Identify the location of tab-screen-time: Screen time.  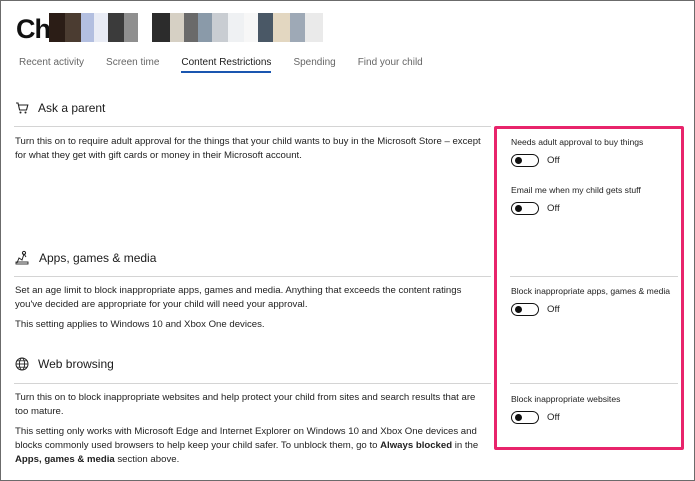
(132, 65).